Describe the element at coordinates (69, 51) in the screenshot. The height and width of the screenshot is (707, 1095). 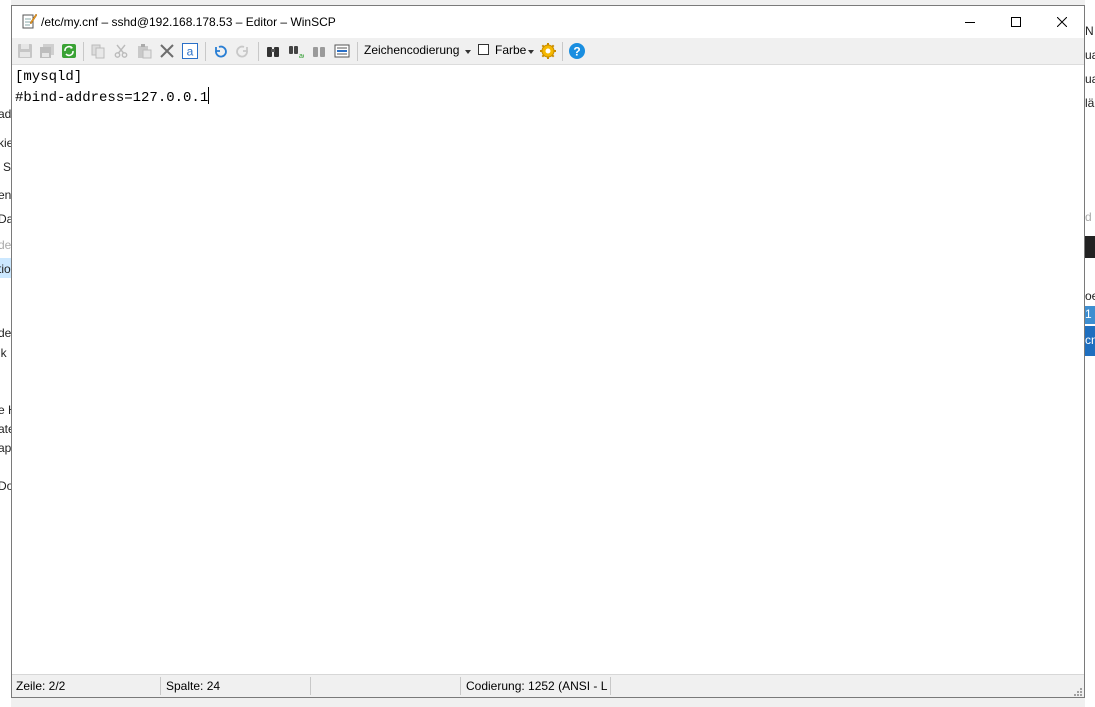
I see `reload-icon` at that location.